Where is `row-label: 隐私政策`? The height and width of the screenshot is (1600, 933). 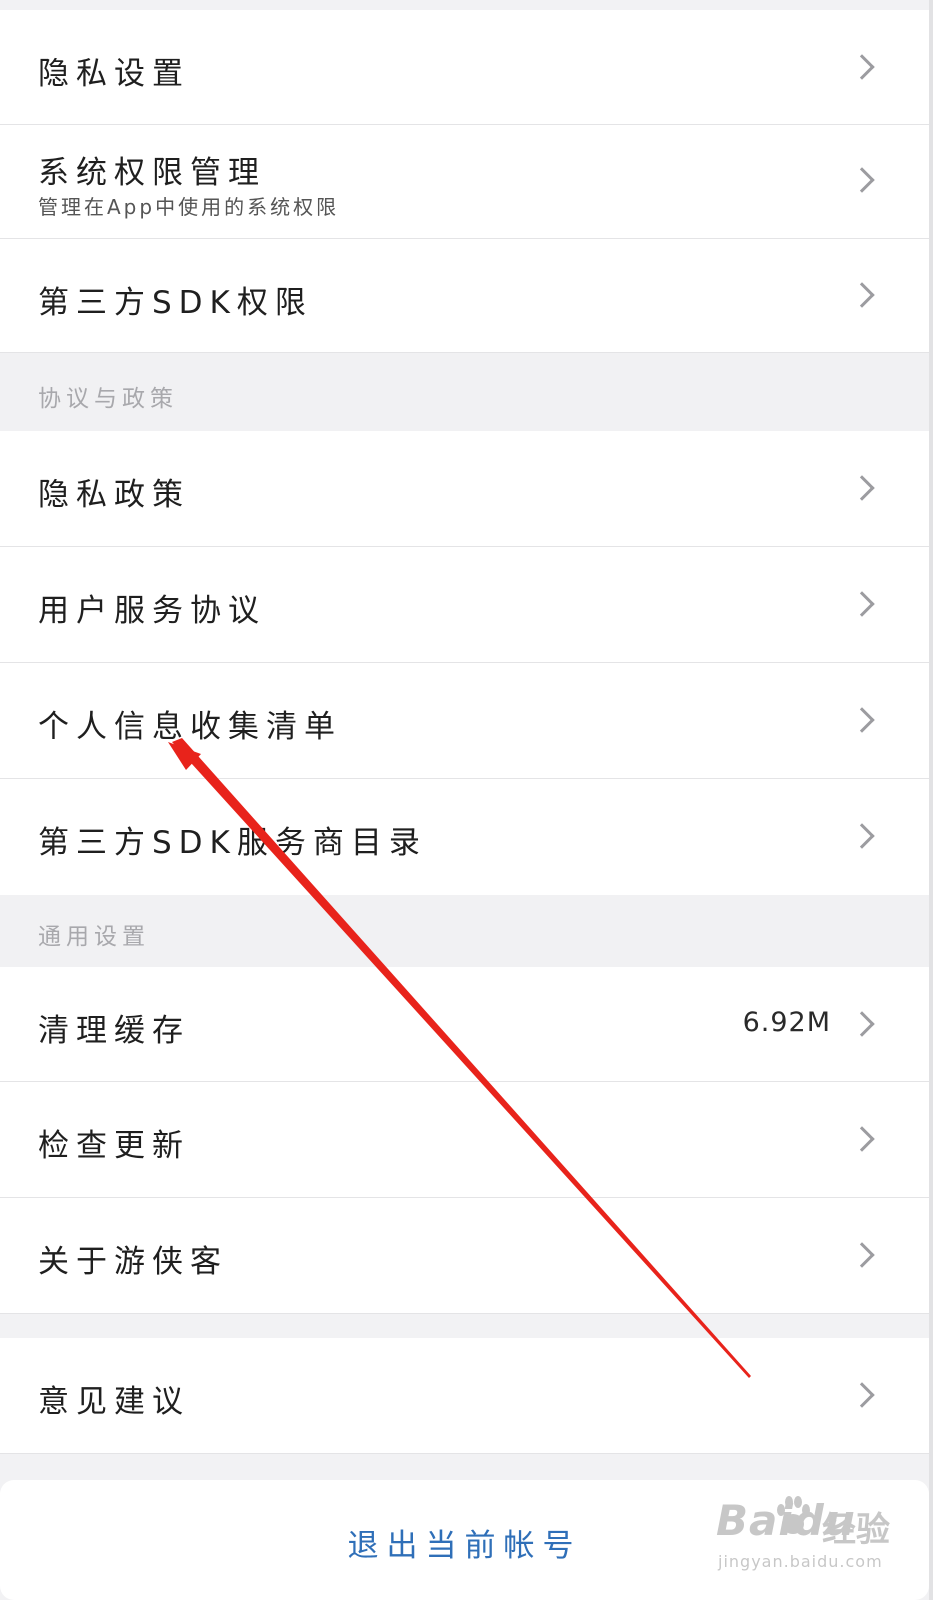 row-label: 隐私政策 is located at coordinates (114, 495).